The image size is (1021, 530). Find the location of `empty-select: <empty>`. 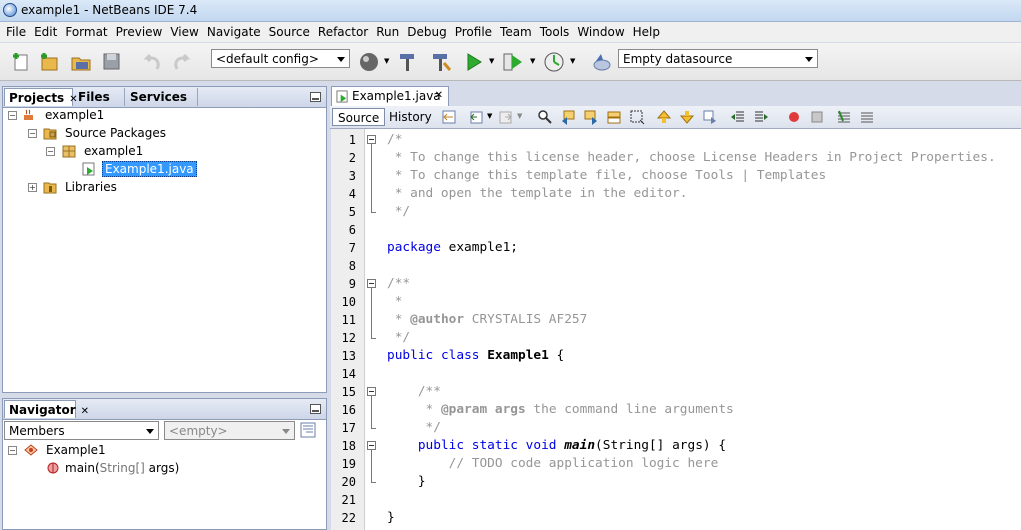

empty-select: <empty> is located at coordinates (229, 430).